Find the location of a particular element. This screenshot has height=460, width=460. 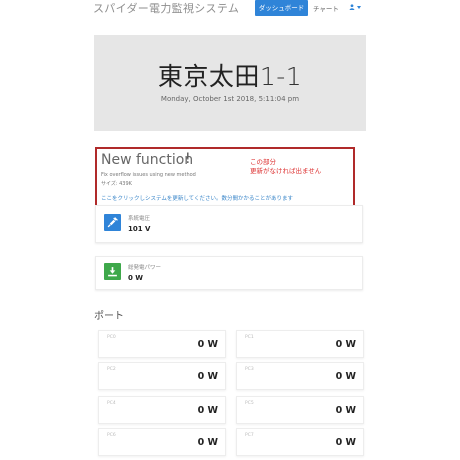

metric-card-voltage: 系統電圧 101 V is located at coordinates (229, 224).